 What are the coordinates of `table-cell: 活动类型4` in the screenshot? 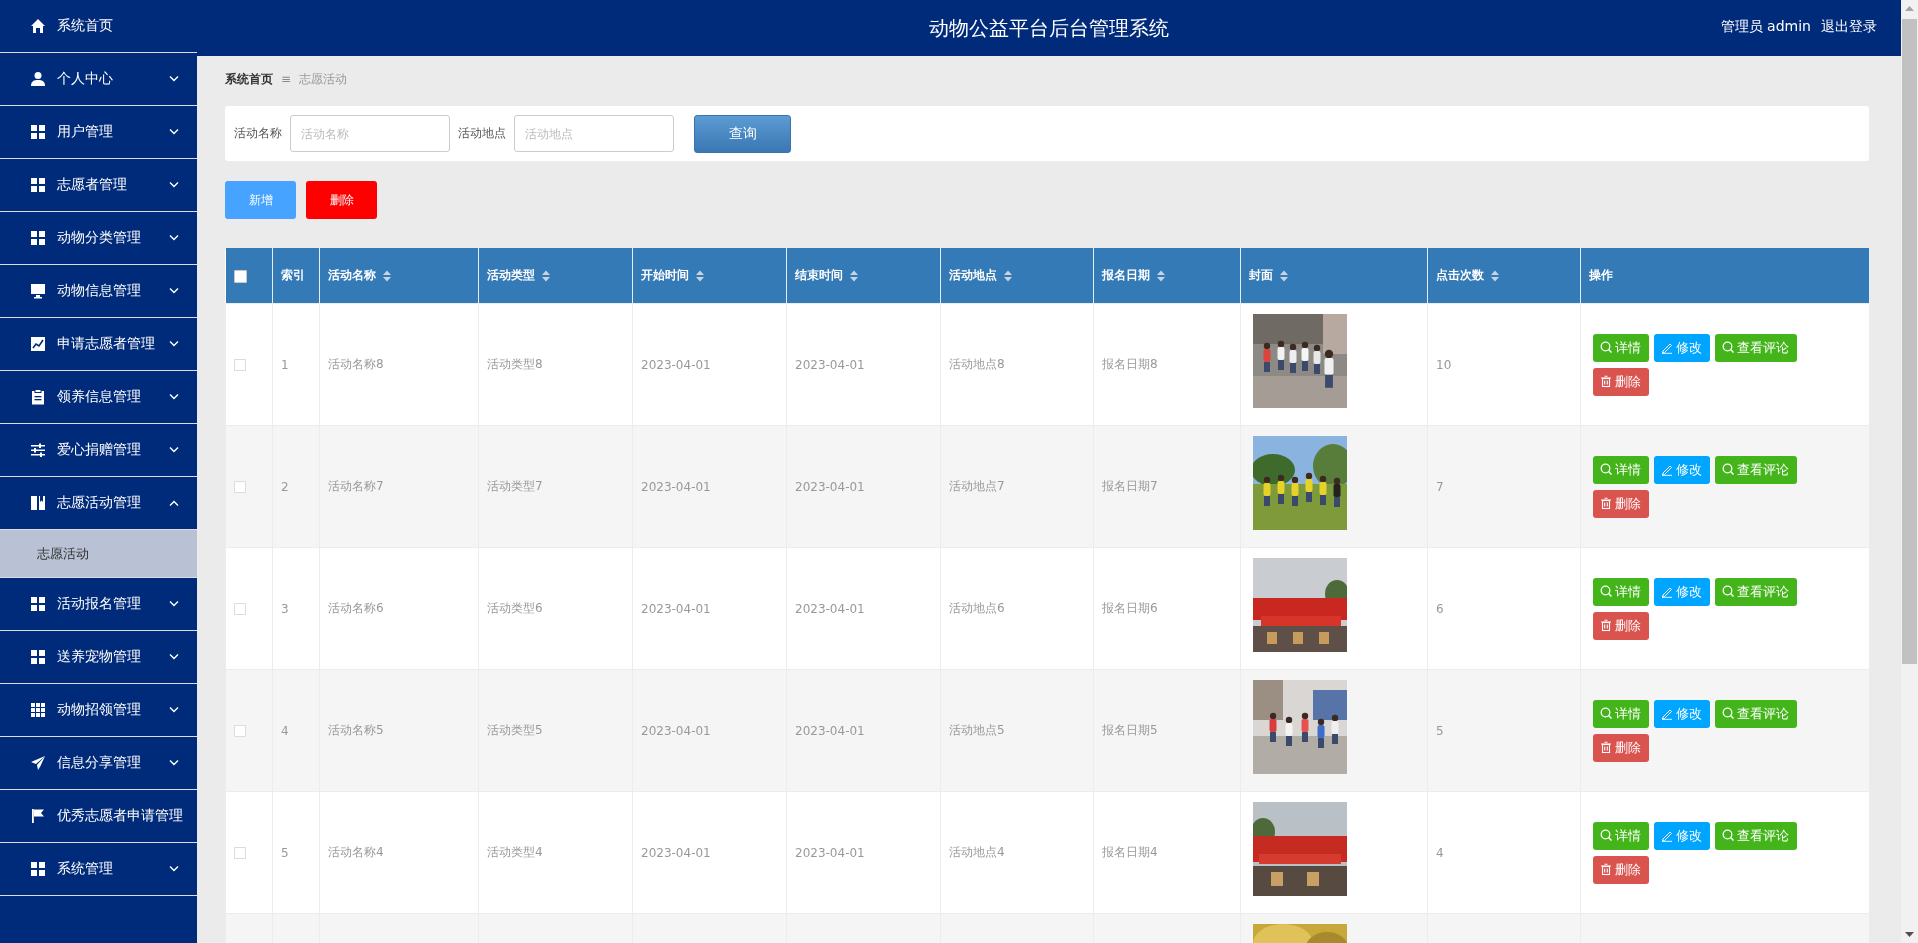 It's located at (515, 852).